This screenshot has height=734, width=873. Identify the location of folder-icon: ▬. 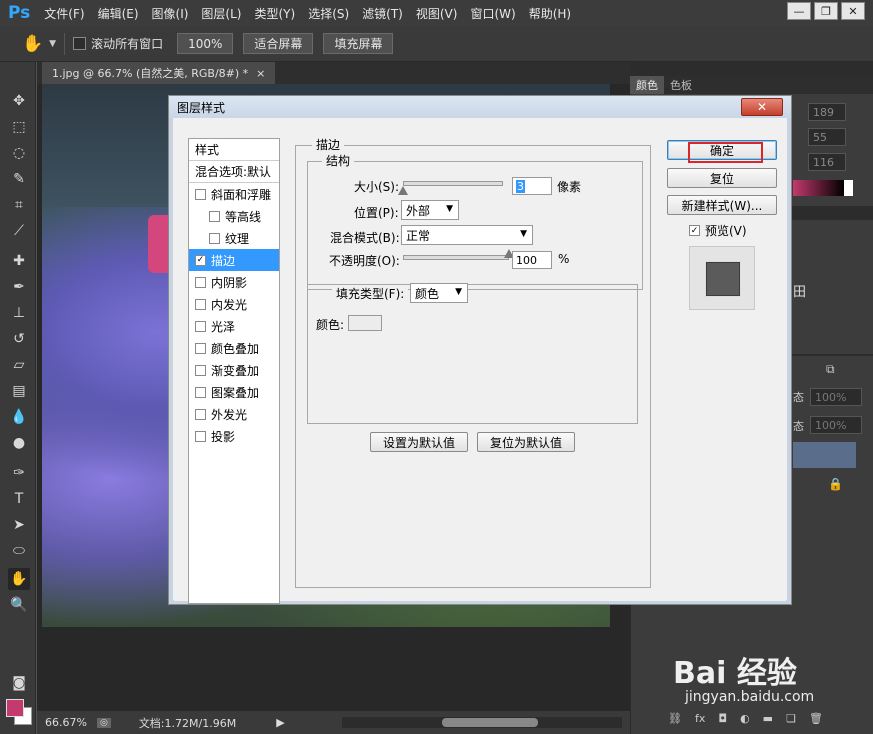
(768, 718).